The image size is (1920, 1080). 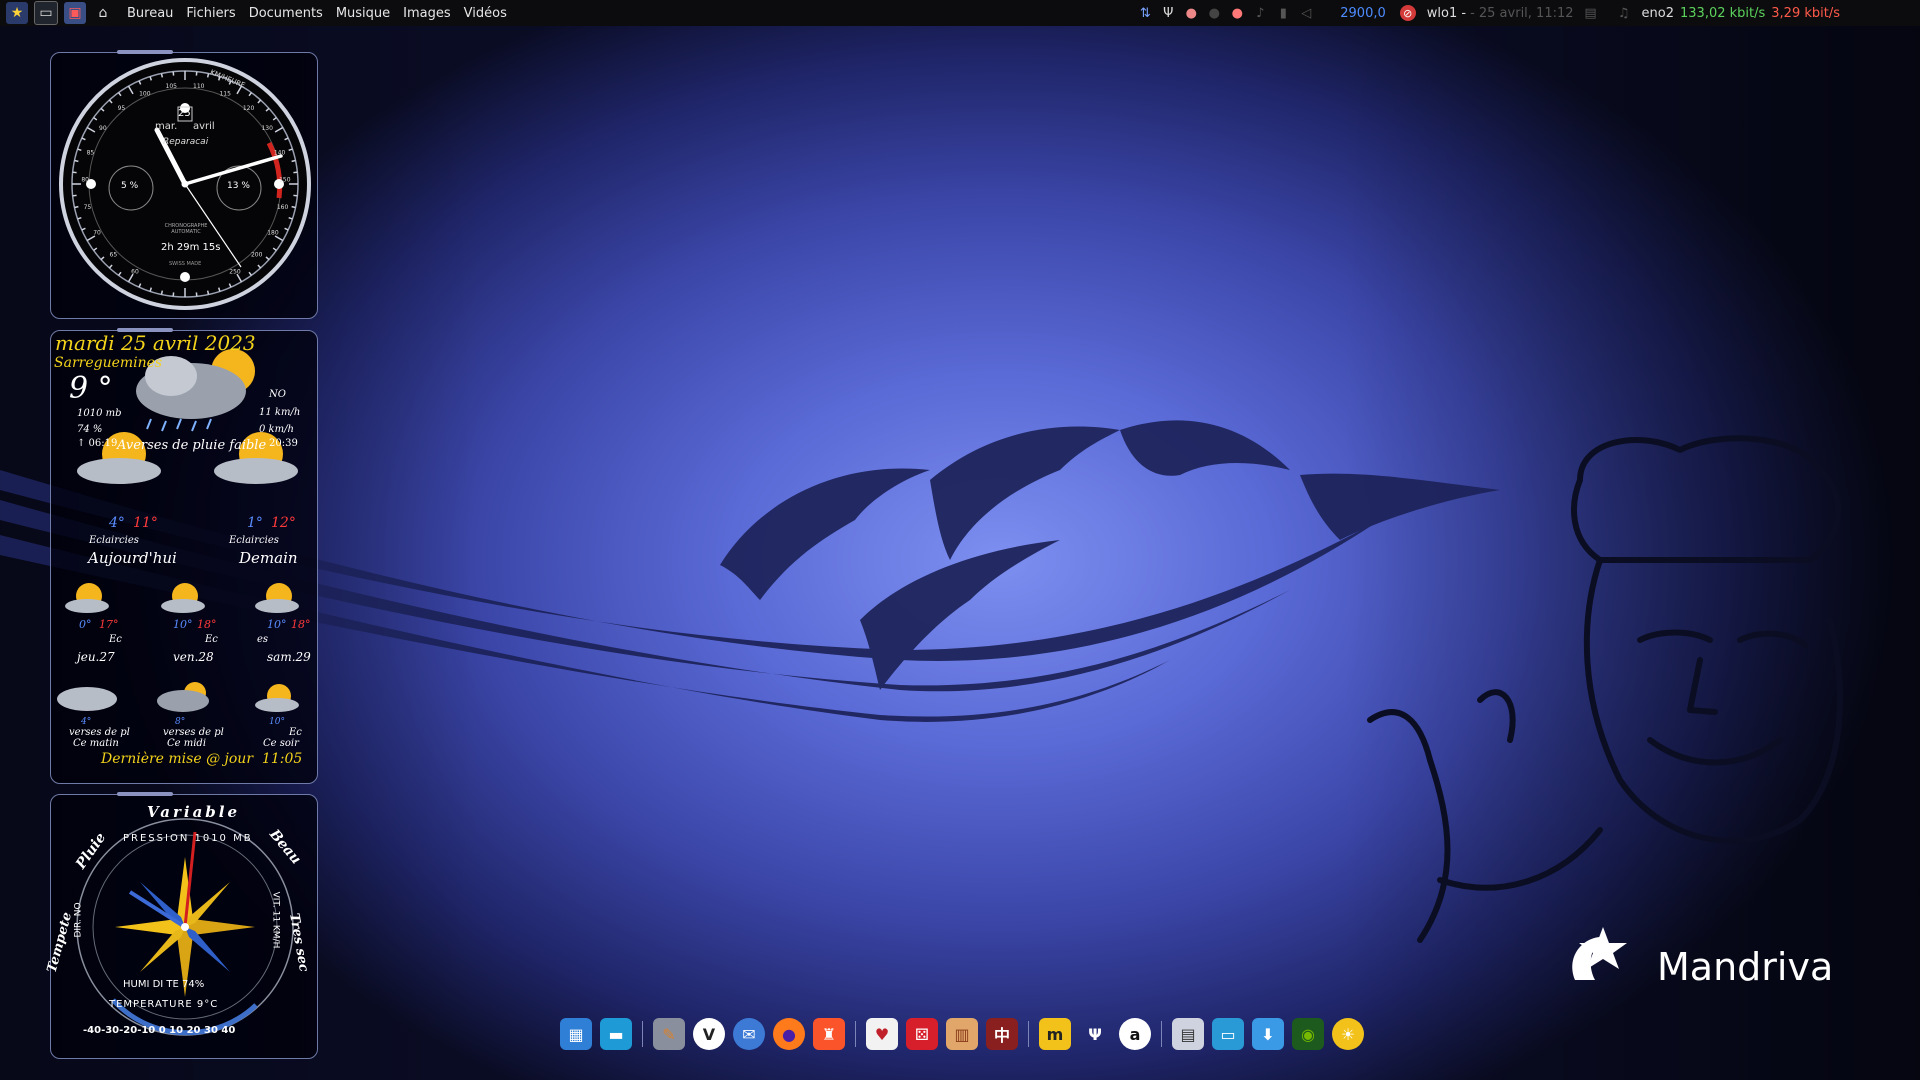 I want to click on baro-scale: -40-30-20-10 0 10 20 30 40, so click(x=159, y=1030).